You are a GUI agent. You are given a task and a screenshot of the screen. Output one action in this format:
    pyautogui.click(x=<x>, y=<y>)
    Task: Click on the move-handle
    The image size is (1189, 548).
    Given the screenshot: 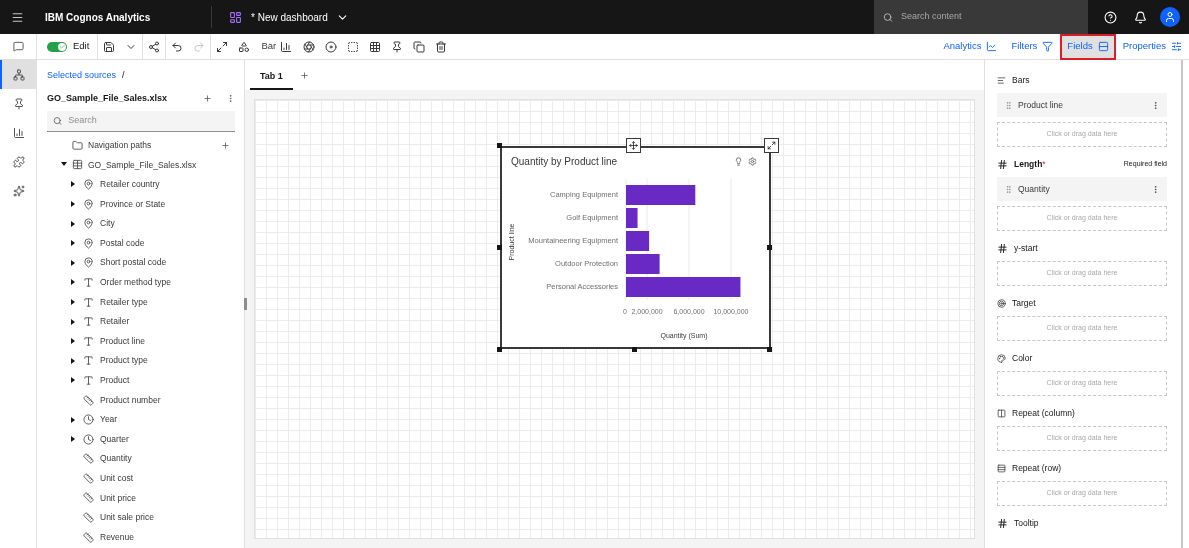 What is the action you would take?
    pyautogui.click(x=633, y=145)
    